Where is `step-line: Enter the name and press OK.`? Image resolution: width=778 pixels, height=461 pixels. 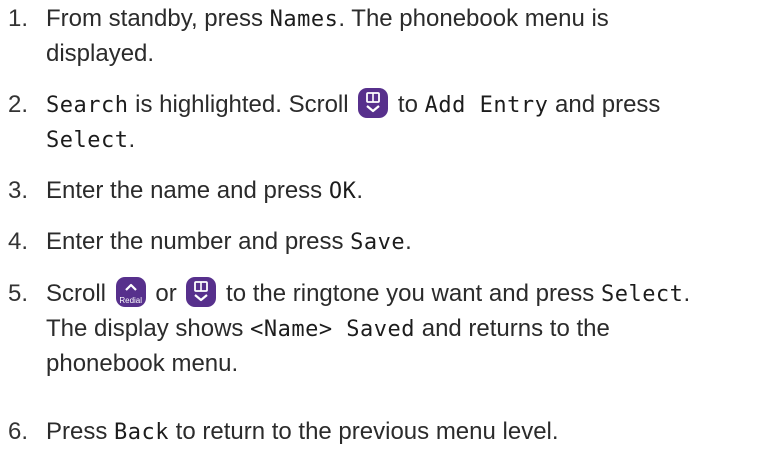 step-line: Enter the name and press OK. is located at coordinates (412, 191).